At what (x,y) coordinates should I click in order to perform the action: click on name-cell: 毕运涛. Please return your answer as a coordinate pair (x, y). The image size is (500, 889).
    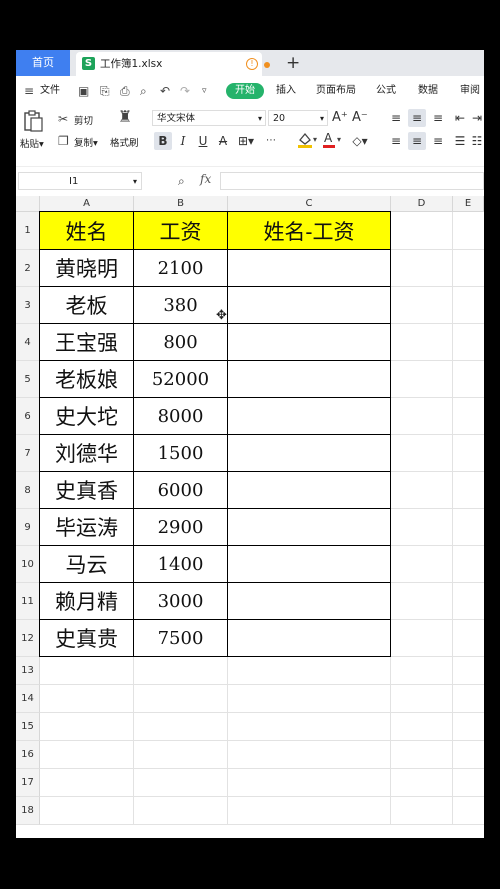
    Looking at the image, I should click on (87, 527).